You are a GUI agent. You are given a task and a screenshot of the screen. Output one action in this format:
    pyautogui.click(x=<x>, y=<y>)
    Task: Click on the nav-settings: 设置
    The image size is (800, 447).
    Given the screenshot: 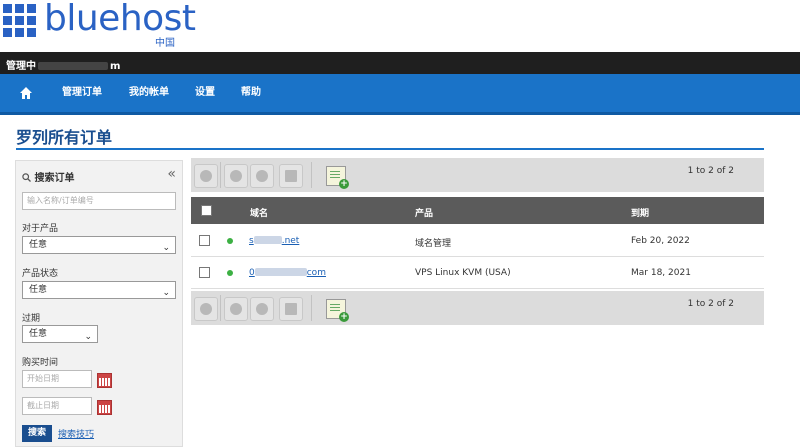 What is the action you would take?
    pyautogui.click(x=205, y=93)
    